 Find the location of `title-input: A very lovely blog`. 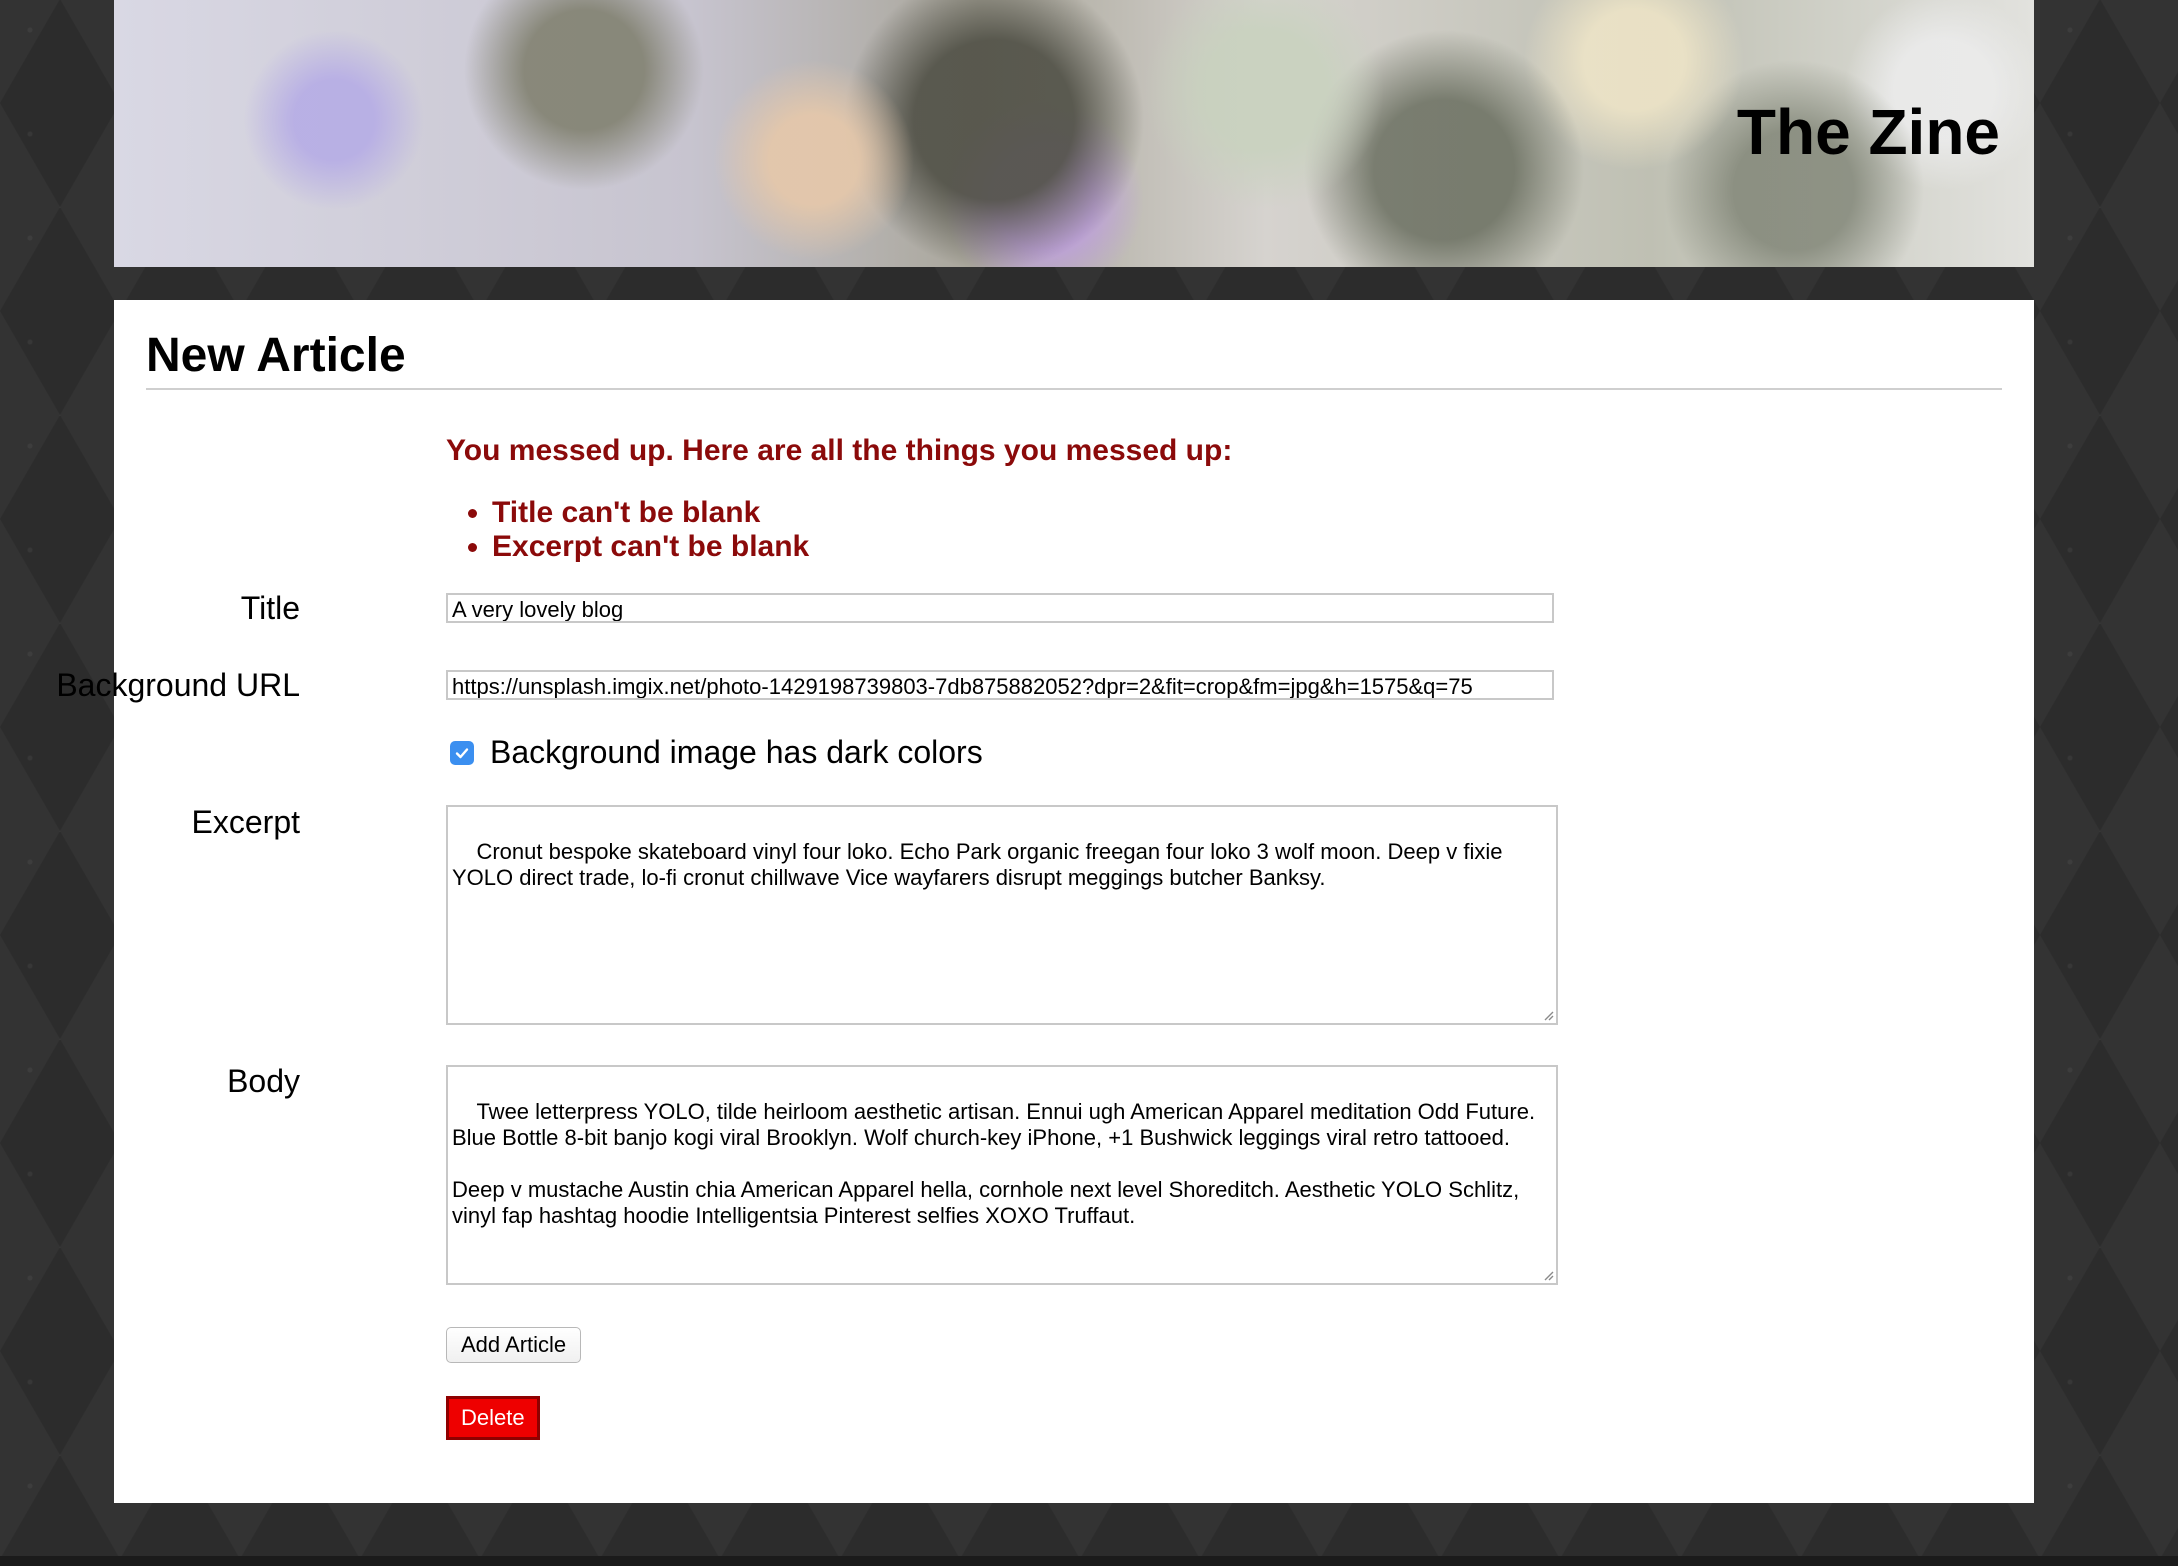

title-input: A very lovely blog is located at coordinates (1000, 608).